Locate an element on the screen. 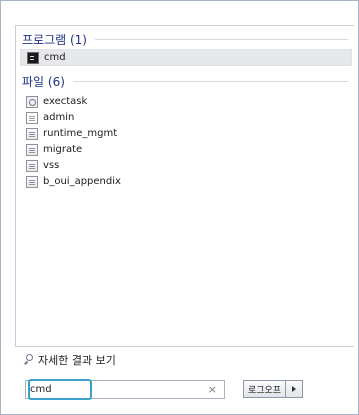 Image resolution: width=359 pixels, height=415 pixels. see-more-results-link: 자세한 결과 보기 is located at coordinates (69, 360).